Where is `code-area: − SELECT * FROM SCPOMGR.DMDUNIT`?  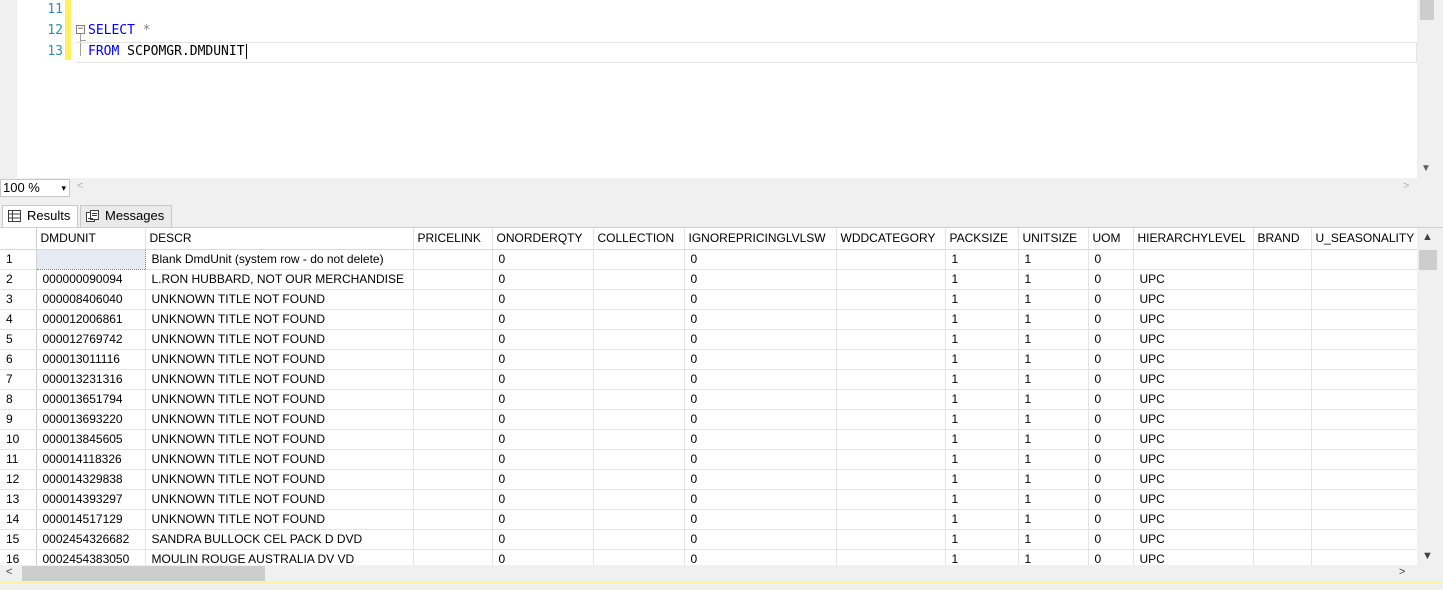 code-area: − SELECT * FROM SCPOMGR.DMDUNIT is located at coordinates (746, 31).